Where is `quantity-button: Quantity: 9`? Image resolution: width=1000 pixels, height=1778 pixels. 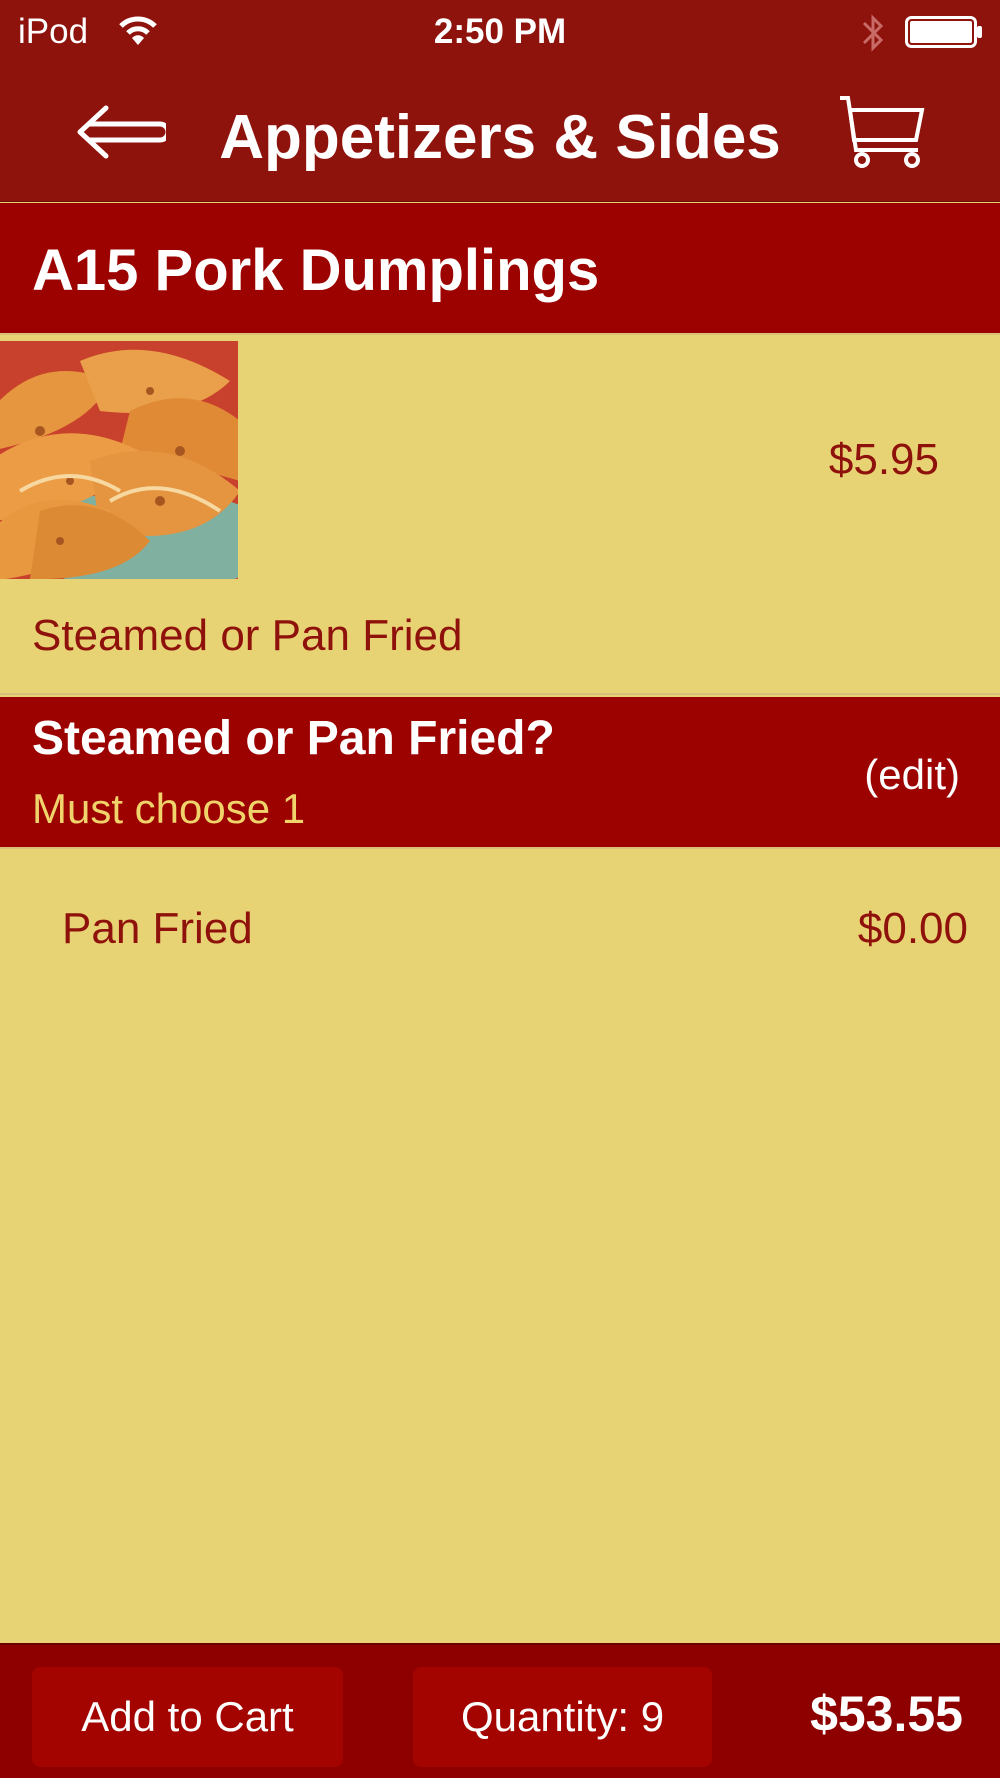 quantity-button: Quantity: 9 is located at coordinates (562, 1717).